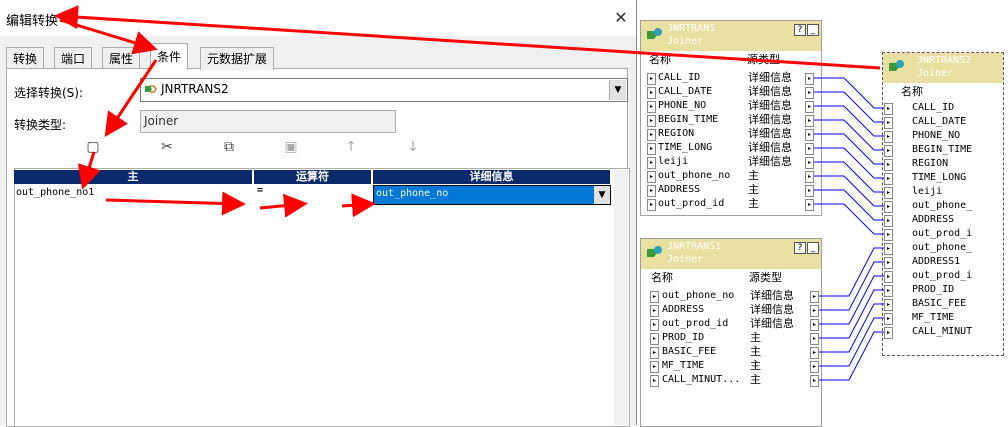 The image size is (1008, 427). What do you see at coordinates (318, 18) in the screenshot?
I see `dialog-titlebar` at bounding box center [318, 18].